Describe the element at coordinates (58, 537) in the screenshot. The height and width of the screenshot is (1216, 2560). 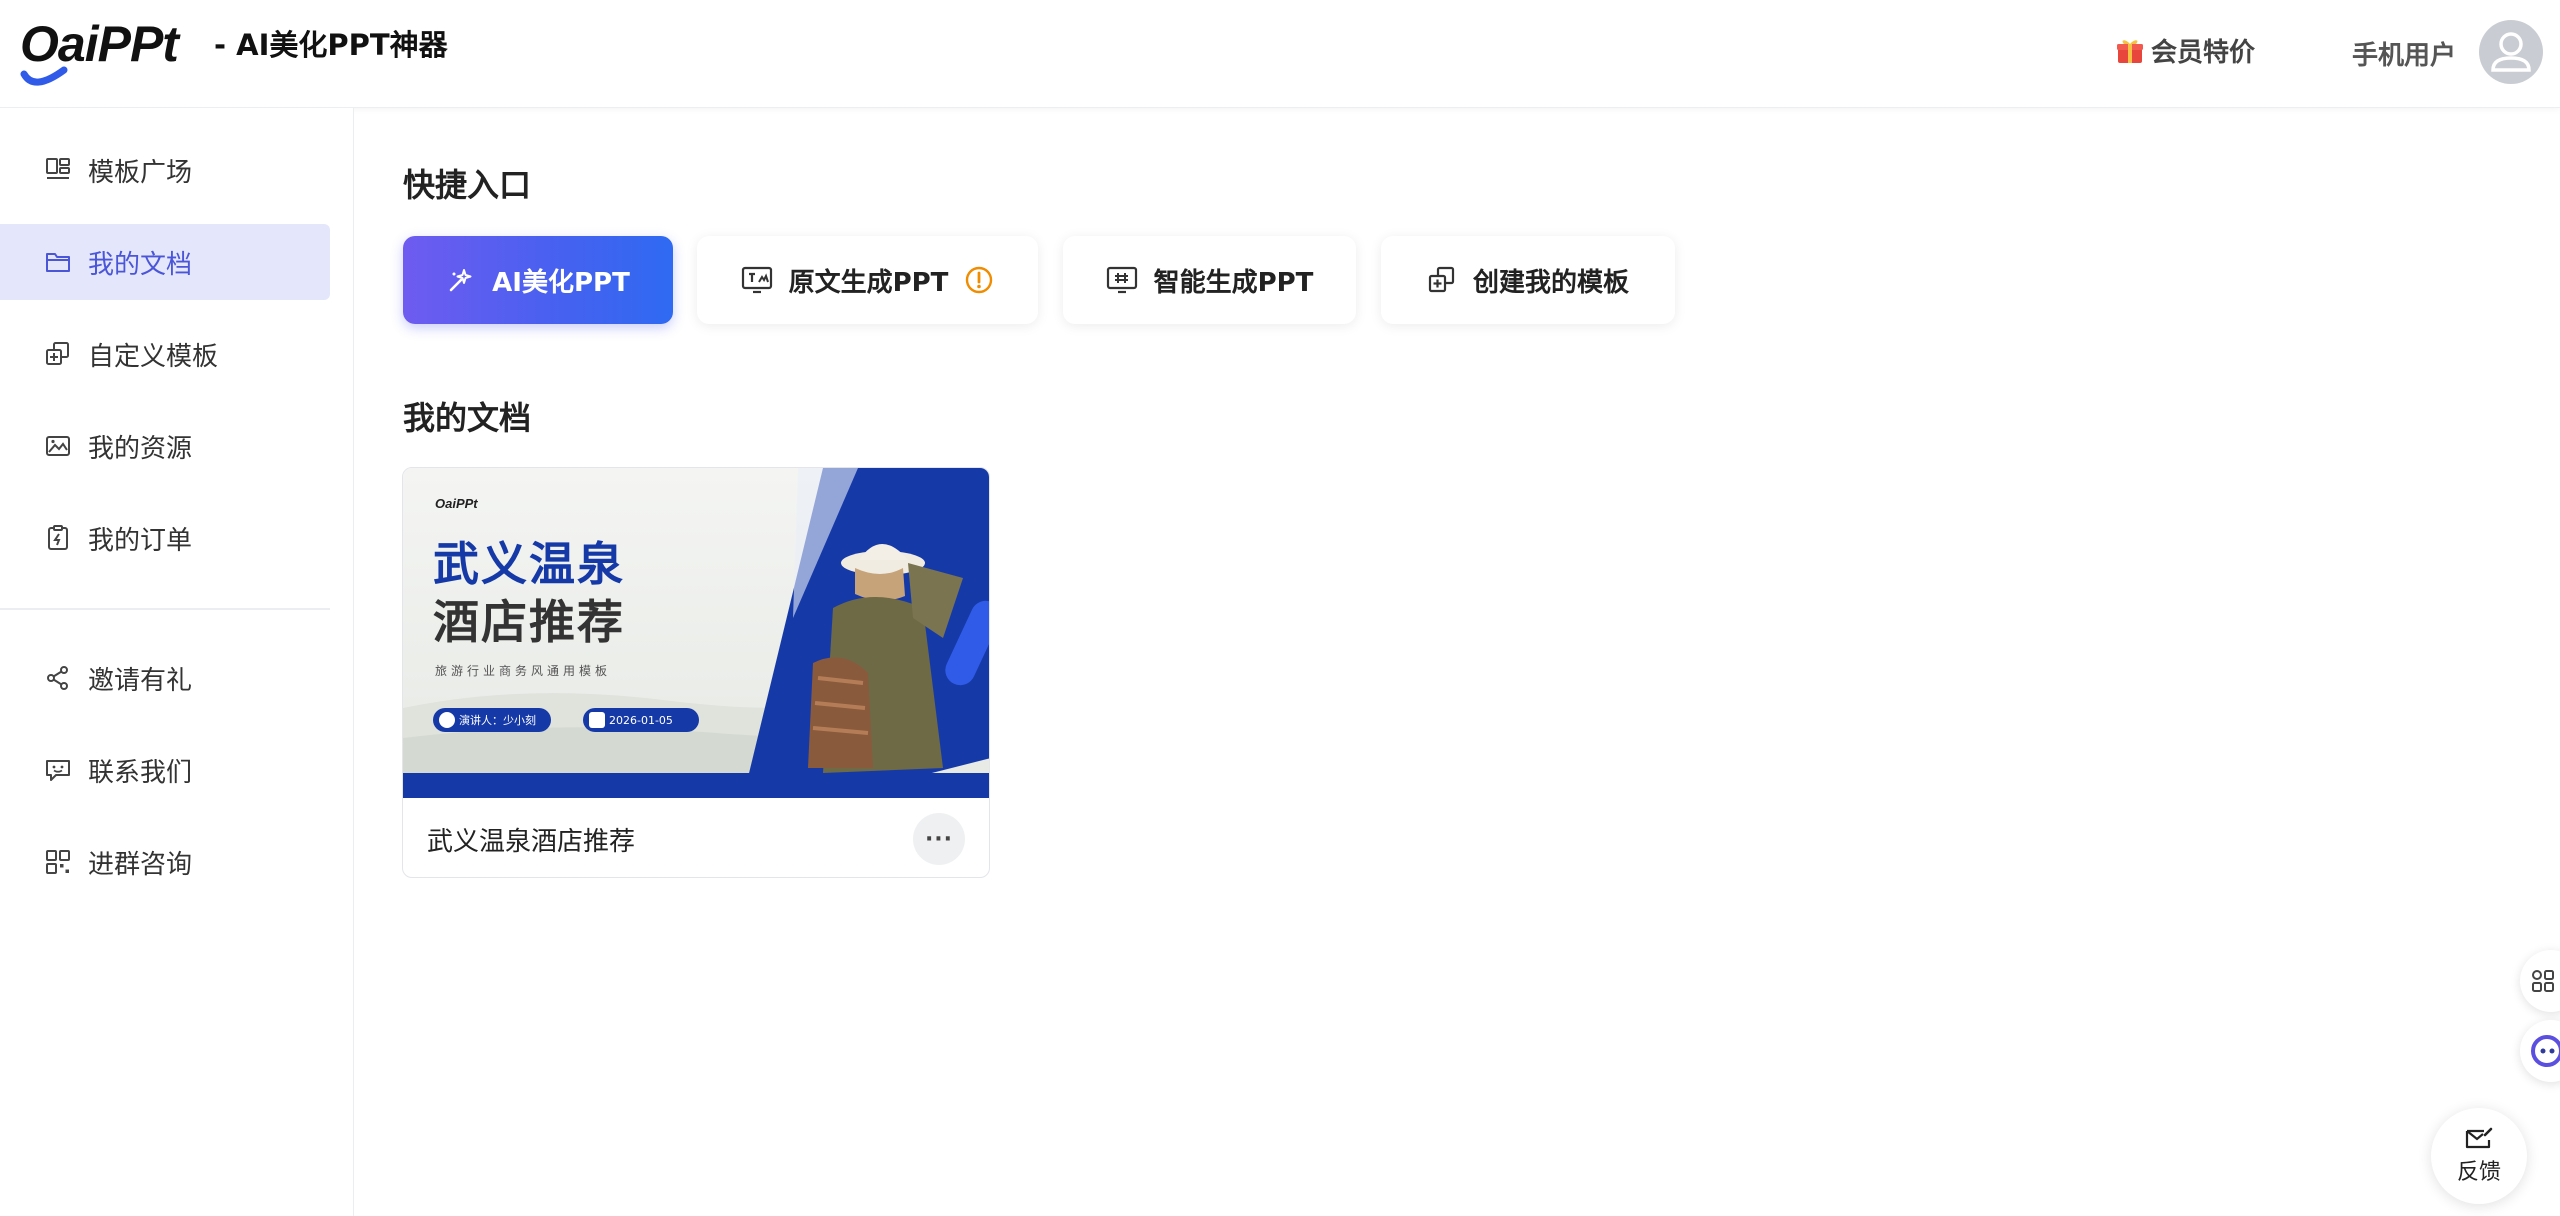
I see `order-clipboard-icon` at that location.